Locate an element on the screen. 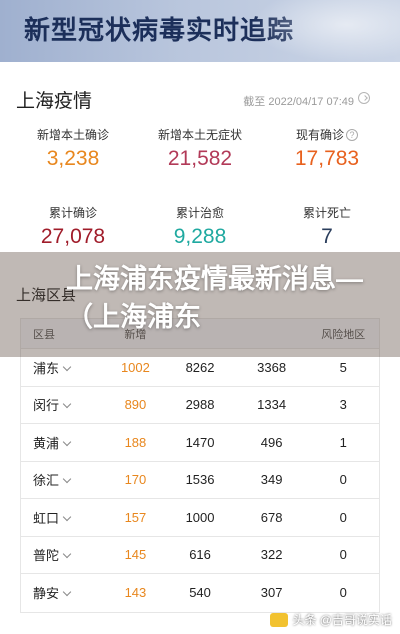 The image size is (400, 634). headline-text: 上海浦东疫情最新消息—（上海浦东 is located at coordinates (214, 298).